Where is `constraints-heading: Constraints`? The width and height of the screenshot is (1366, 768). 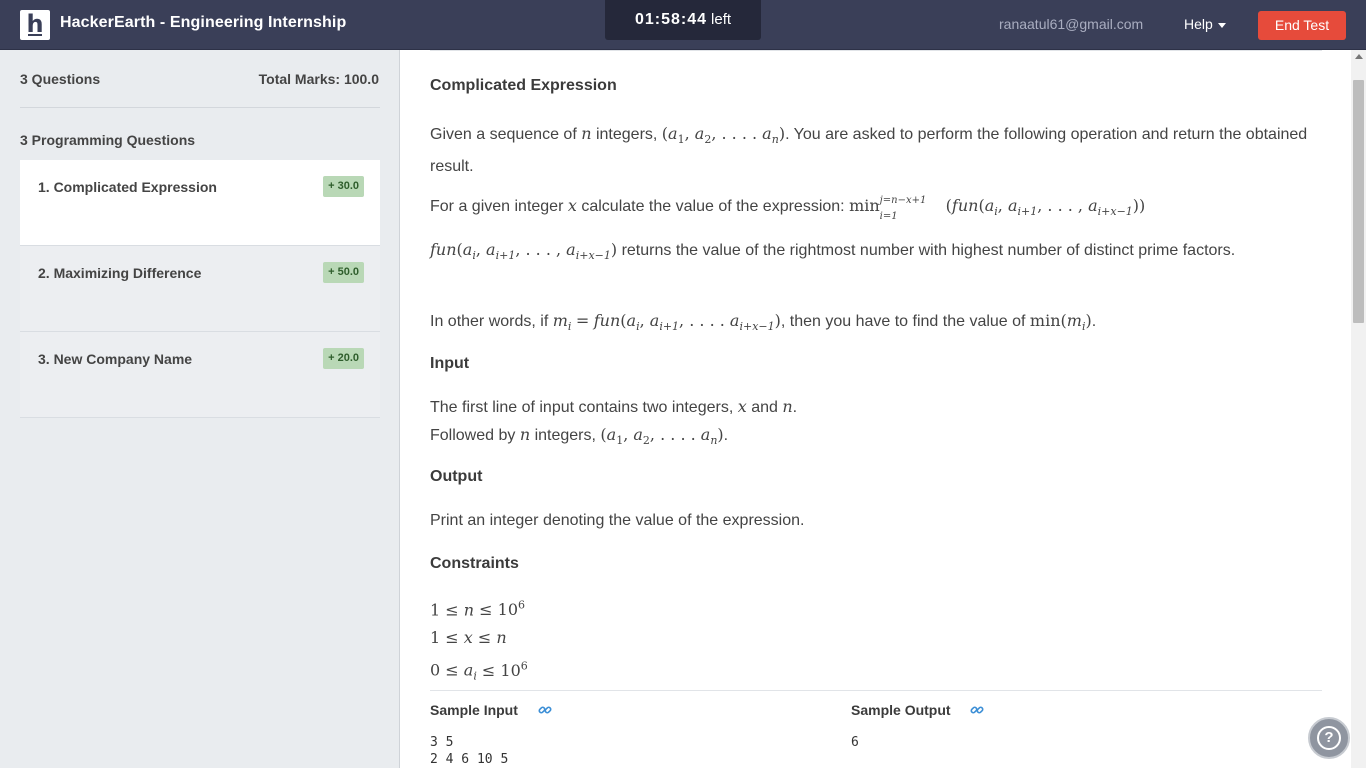 constraints-heading: Constraints is located at coordinates (474, 563).